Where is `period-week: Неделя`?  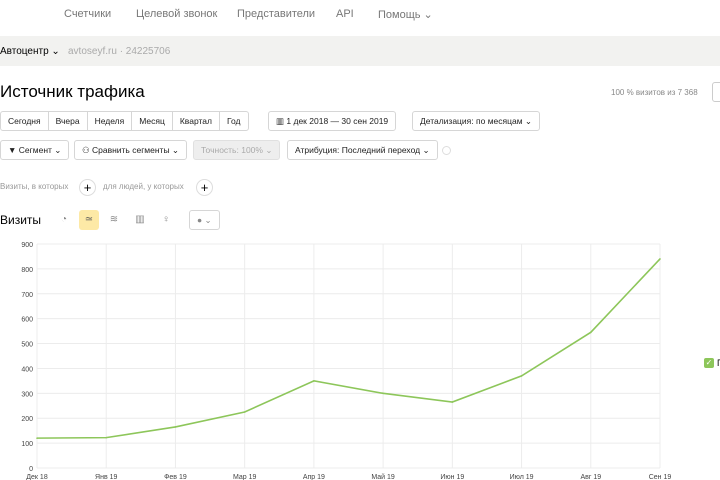
period-week: Неделя is located at coordinates (110, 121).